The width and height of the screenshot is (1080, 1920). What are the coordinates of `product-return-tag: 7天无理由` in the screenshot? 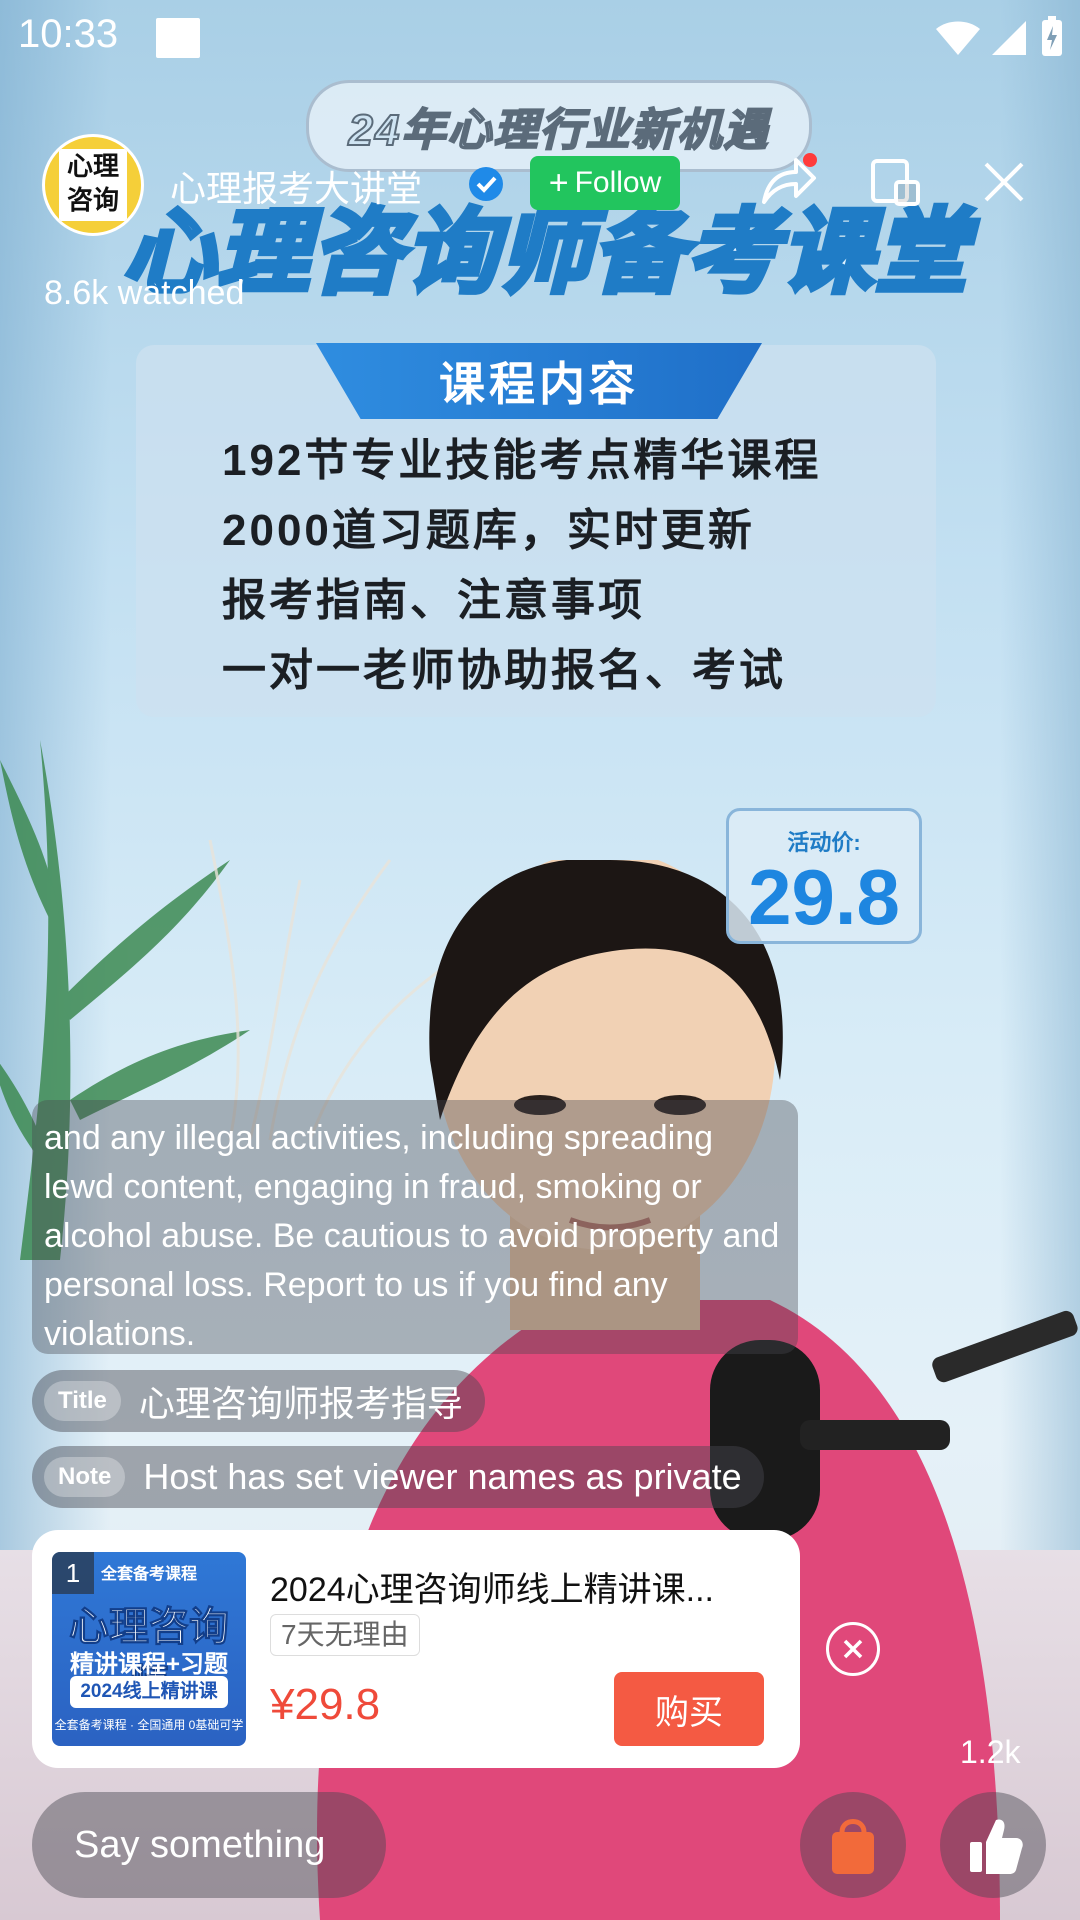 It's located at (345, 1635).